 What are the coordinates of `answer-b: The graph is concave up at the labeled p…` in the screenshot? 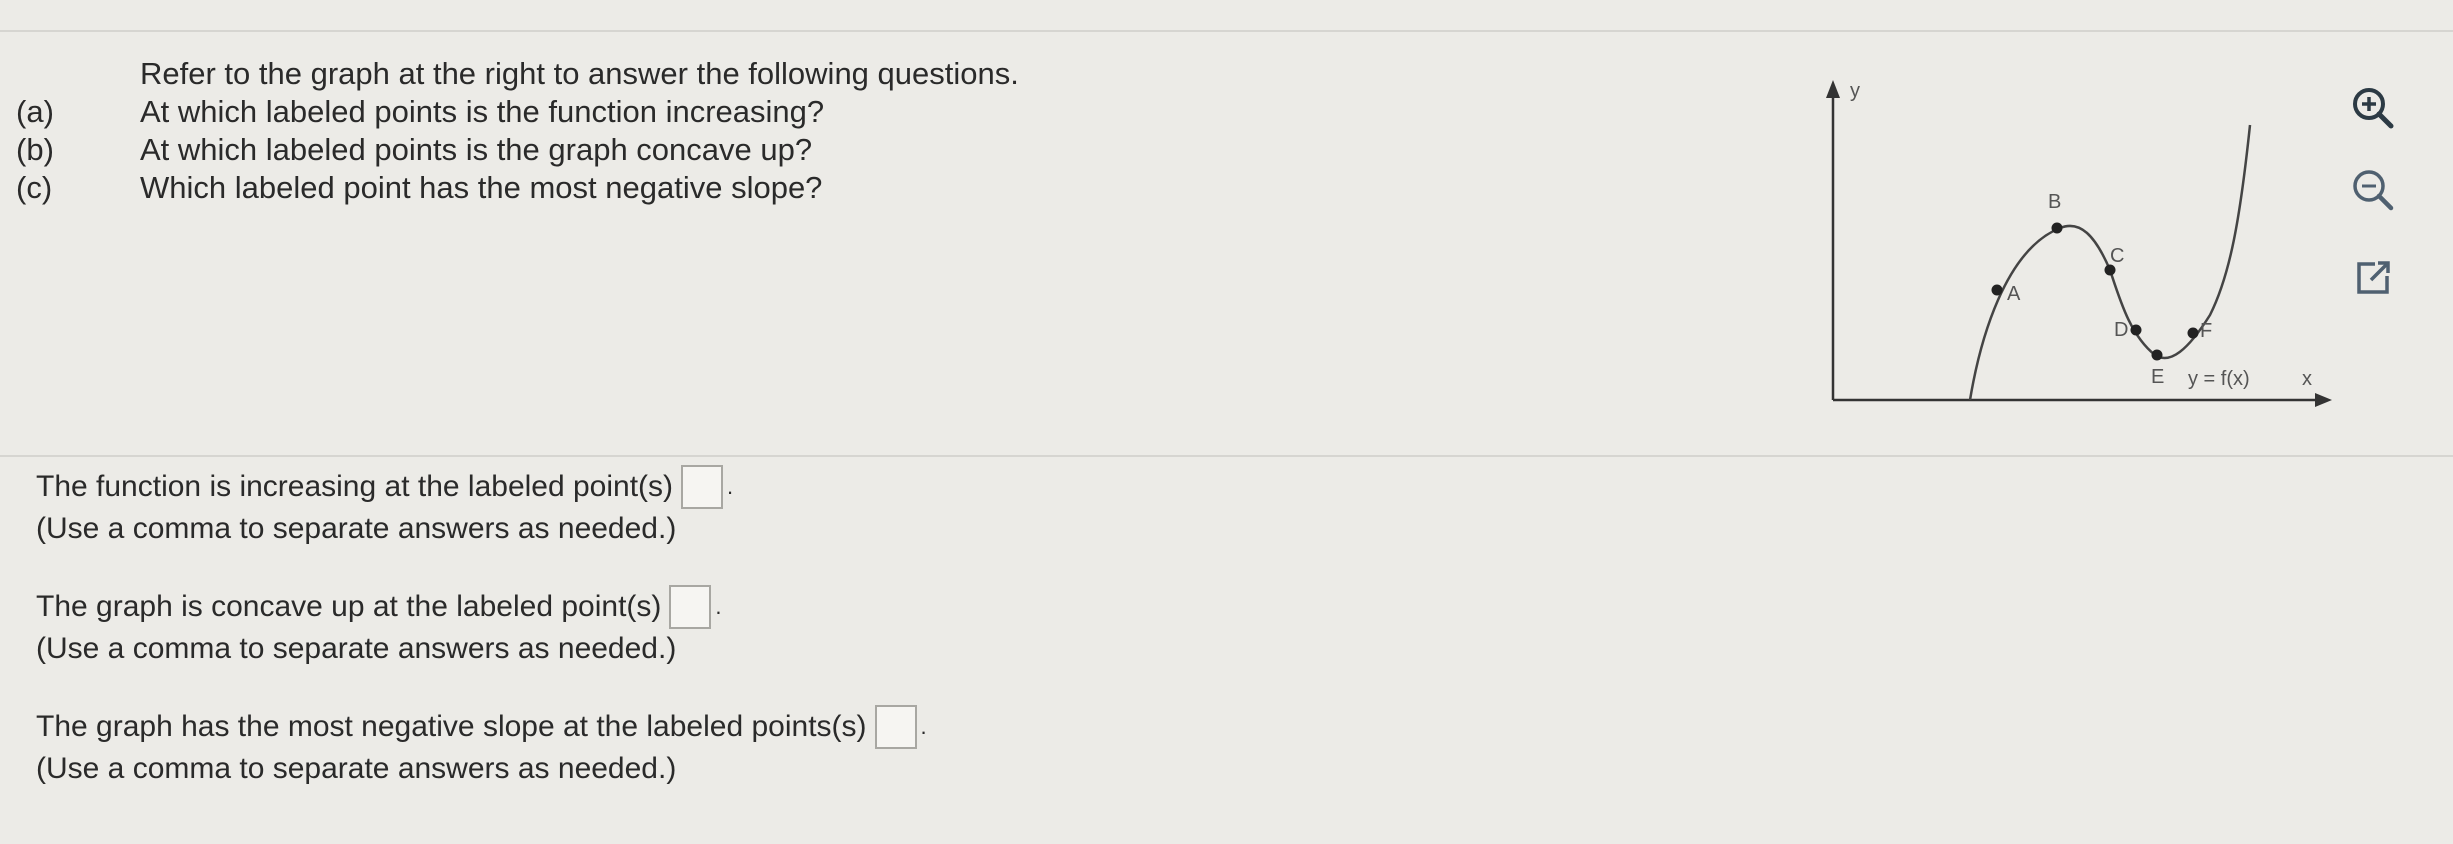 It's located at (379, 627).